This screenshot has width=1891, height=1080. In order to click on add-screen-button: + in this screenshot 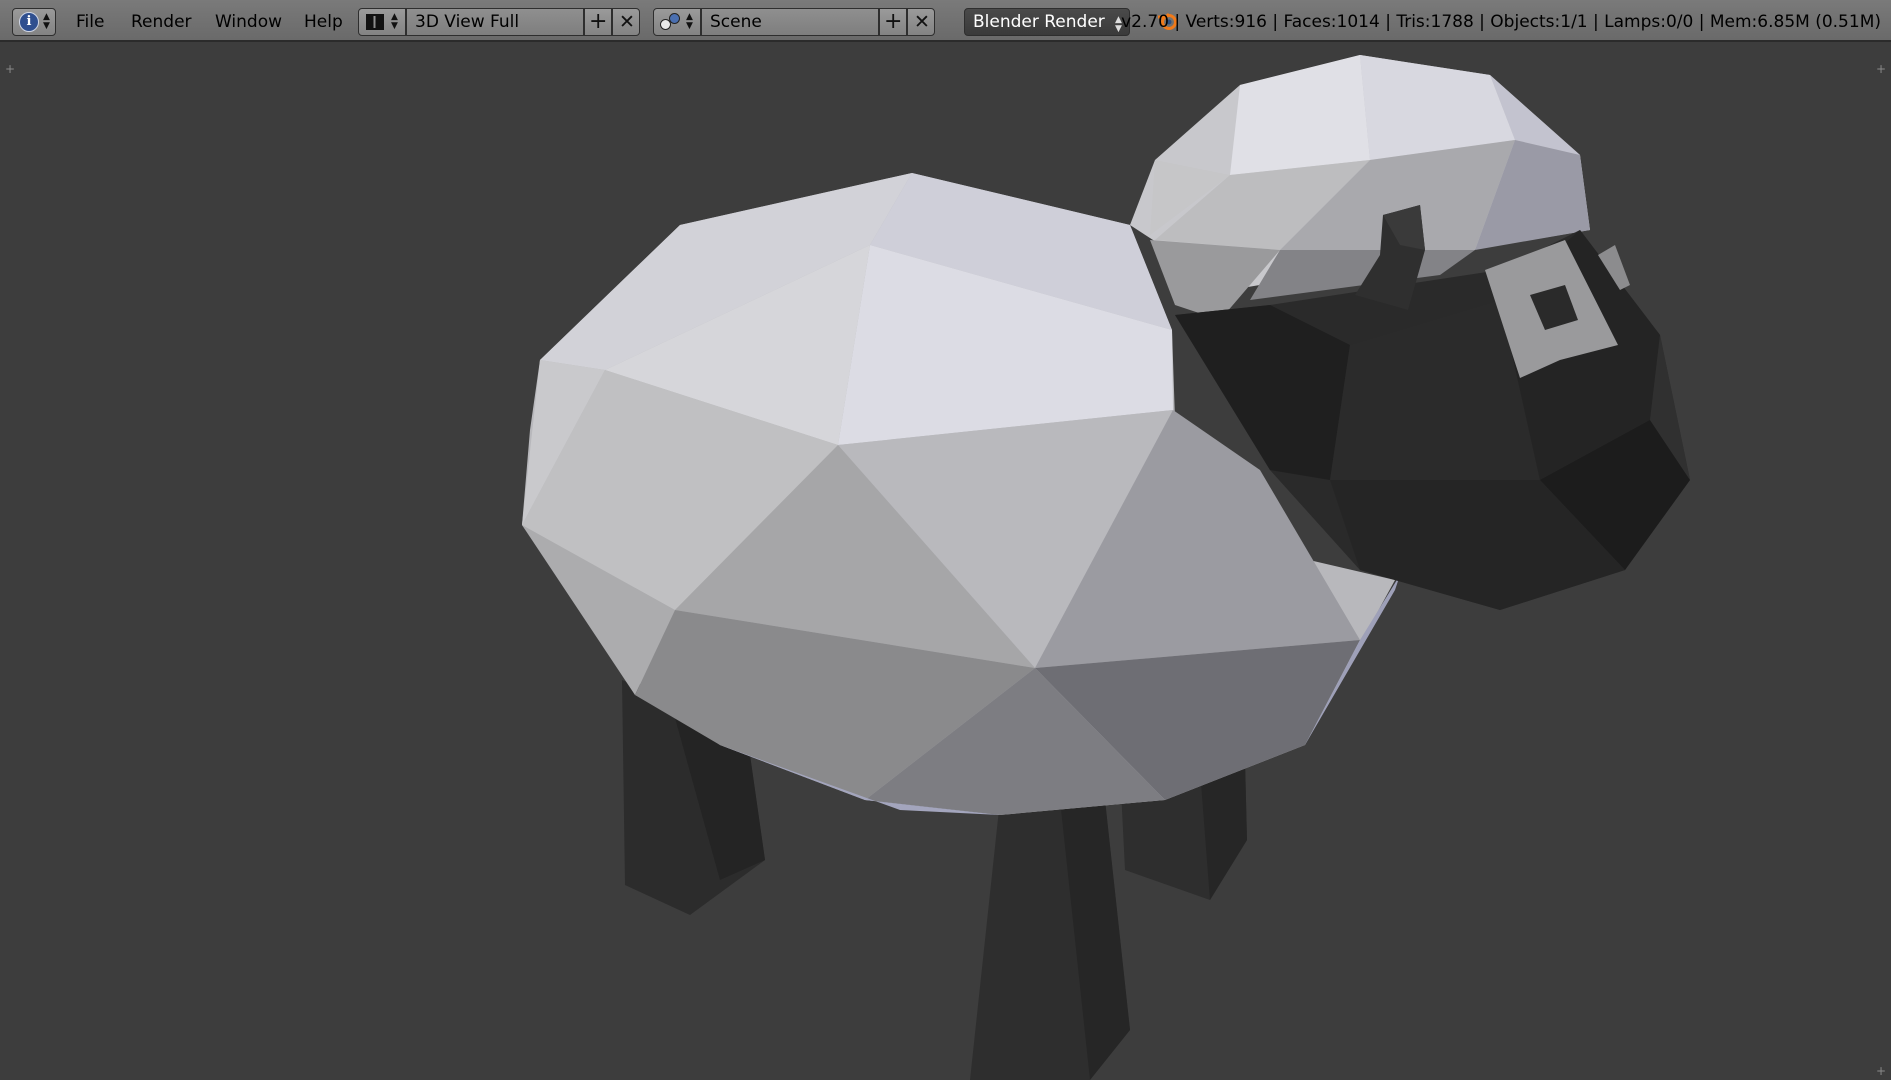, I will do `click(598, 22)`.